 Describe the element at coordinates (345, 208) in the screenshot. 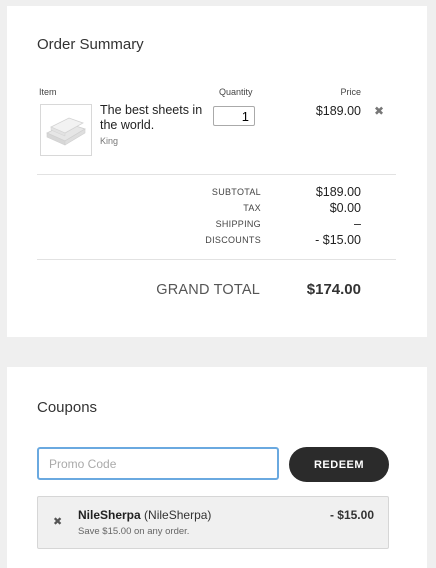

I see `tax-value: $0.00` at that location.